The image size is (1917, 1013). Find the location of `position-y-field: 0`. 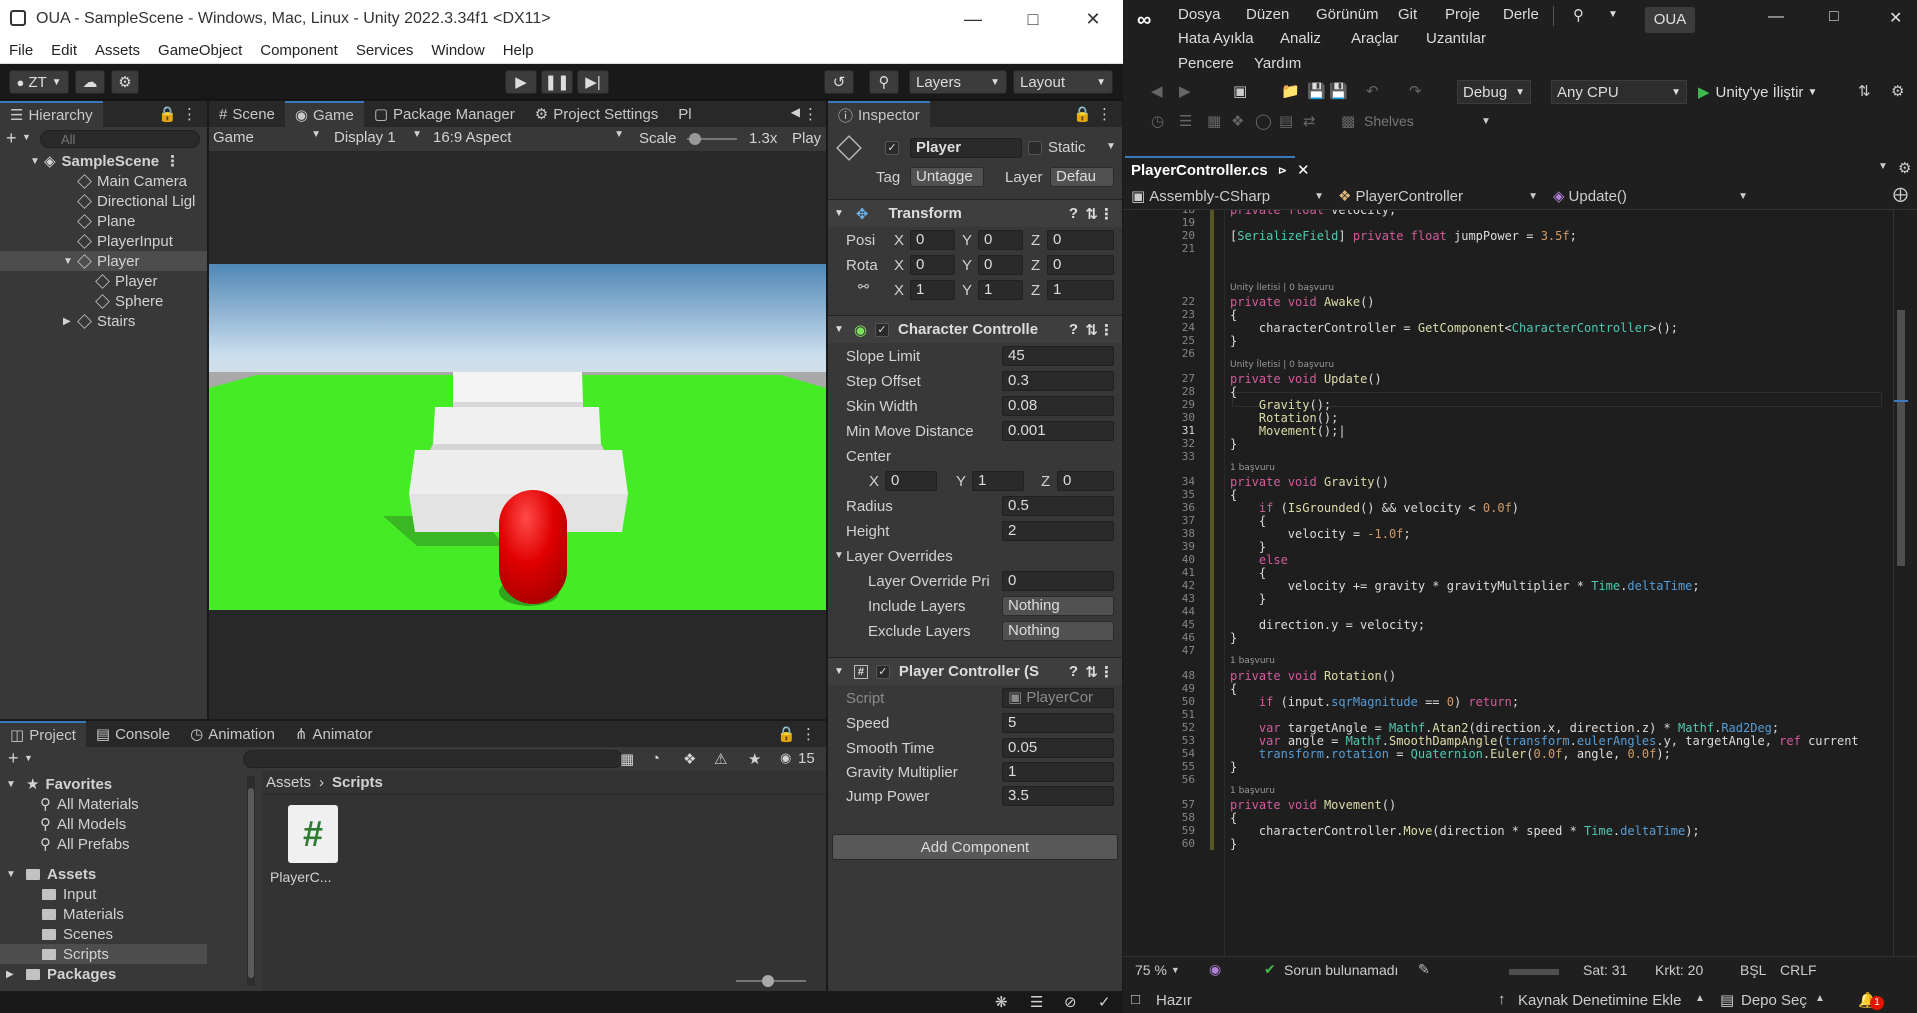

position-y-field: 0 is located at coordinates (1000, 240).